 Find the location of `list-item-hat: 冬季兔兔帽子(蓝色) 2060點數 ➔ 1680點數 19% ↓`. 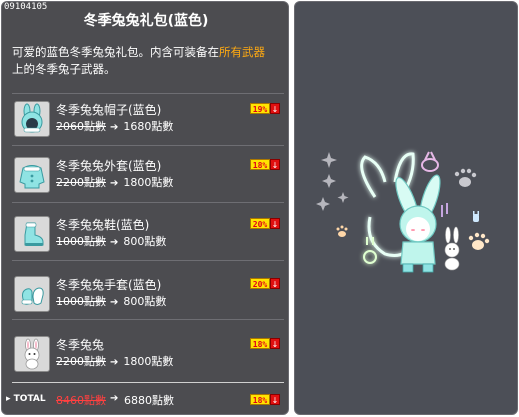

list-item-hat: 冬季兔兔帽子(蓝色) 2060點數 ➔ 1680點數 19% ↓ is located at coordinates (148, 120).